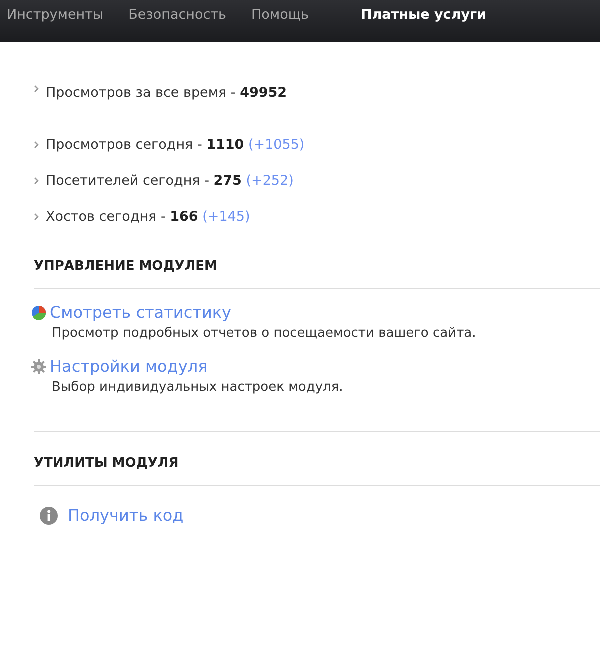  Describe the element at coordinates (126, 267) in the screenshot. I see `section-heading: УПРАВЛЕНИЕ МОДУЛЕМ` at that location.